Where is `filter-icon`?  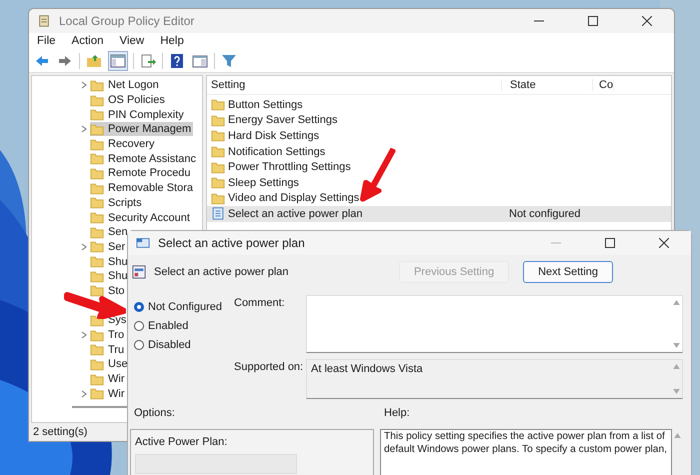
filter-icon is located at coordinates (229, 61).